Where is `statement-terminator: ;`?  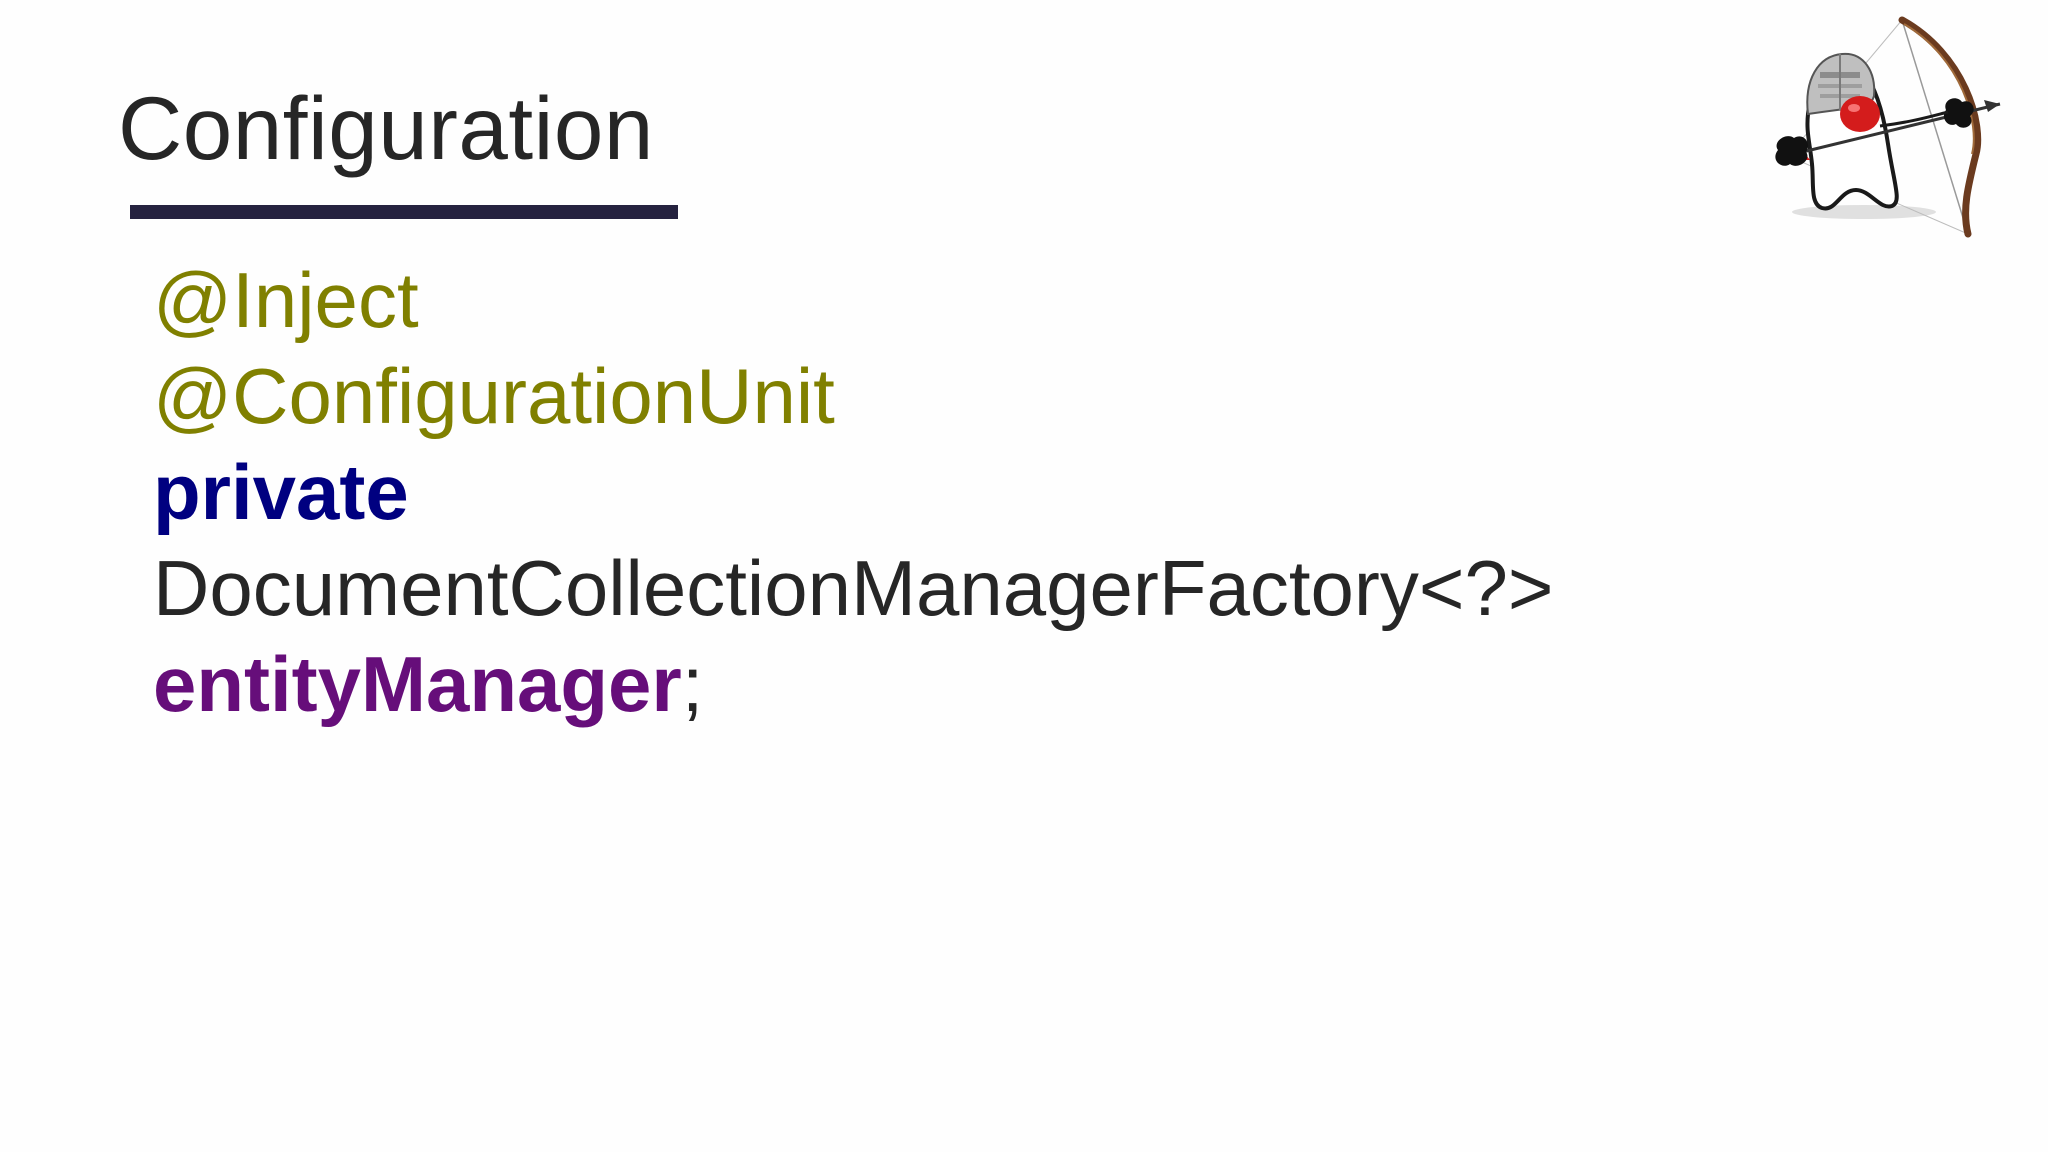
statement-terminator: ; is located at coordinates (692, 684).